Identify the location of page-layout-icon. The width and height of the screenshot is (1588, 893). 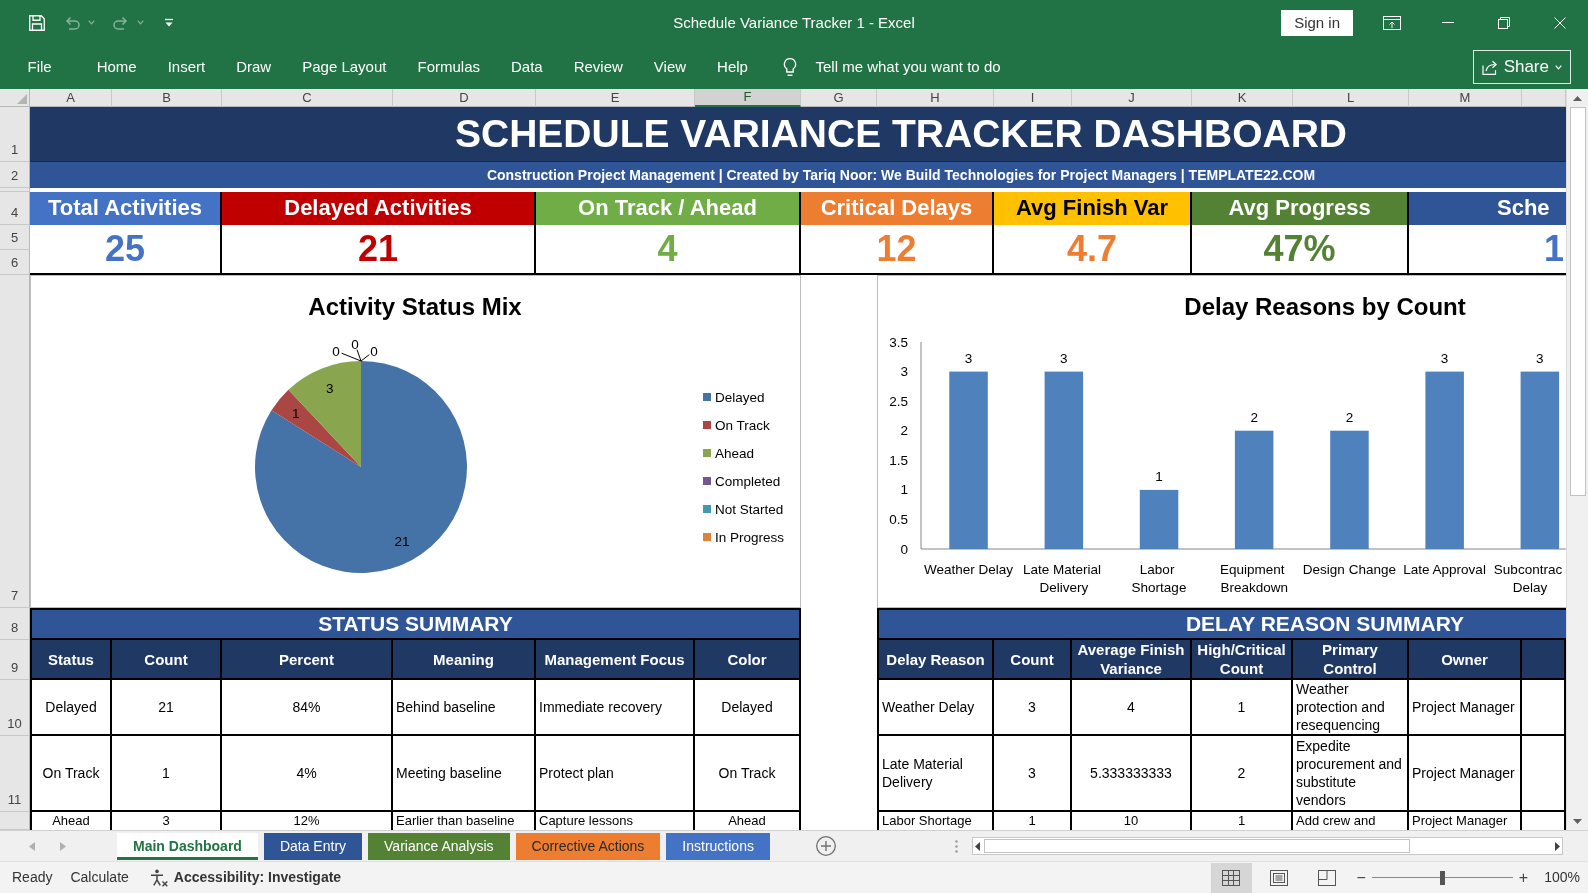
(1279, 877).